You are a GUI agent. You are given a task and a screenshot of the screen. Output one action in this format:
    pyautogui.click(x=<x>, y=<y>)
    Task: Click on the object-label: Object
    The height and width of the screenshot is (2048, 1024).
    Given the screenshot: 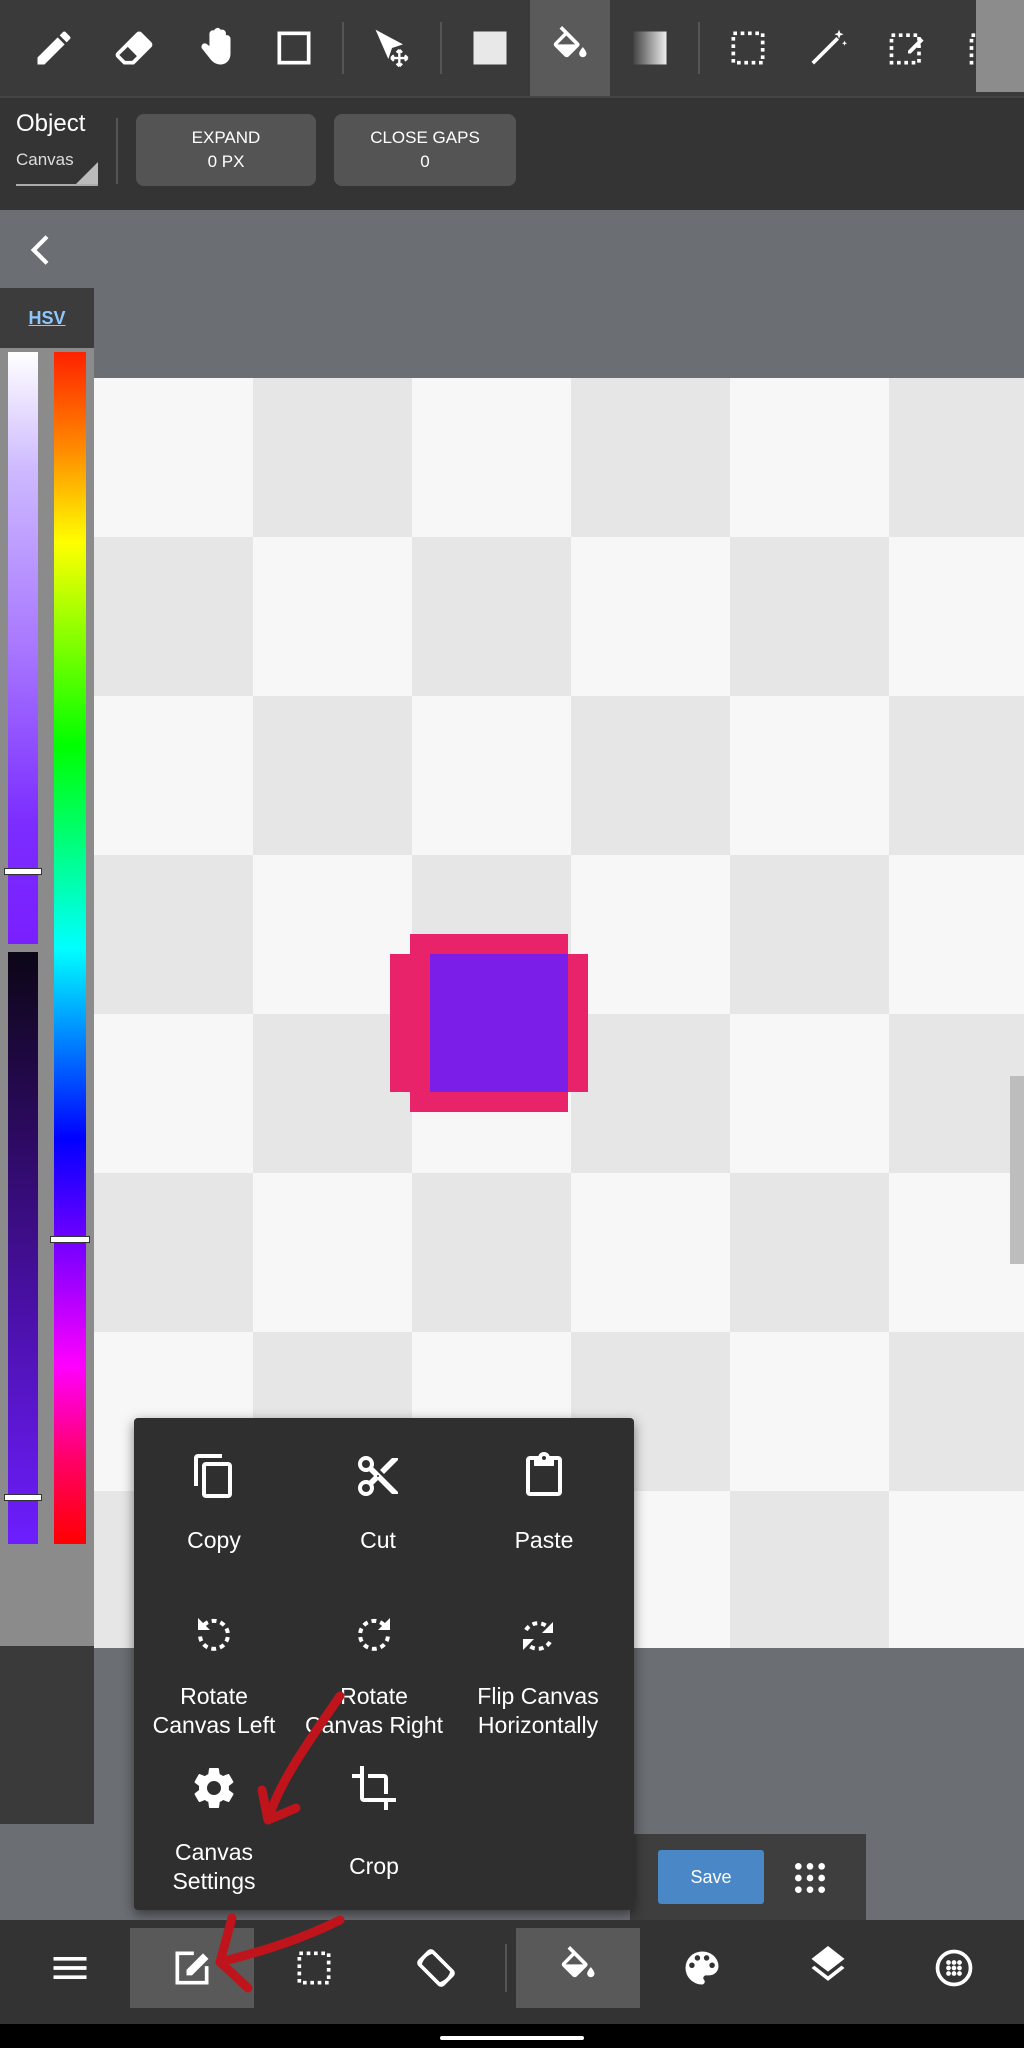 What is the action you would take?
    pyautogui.click(x=51, y=123)
    